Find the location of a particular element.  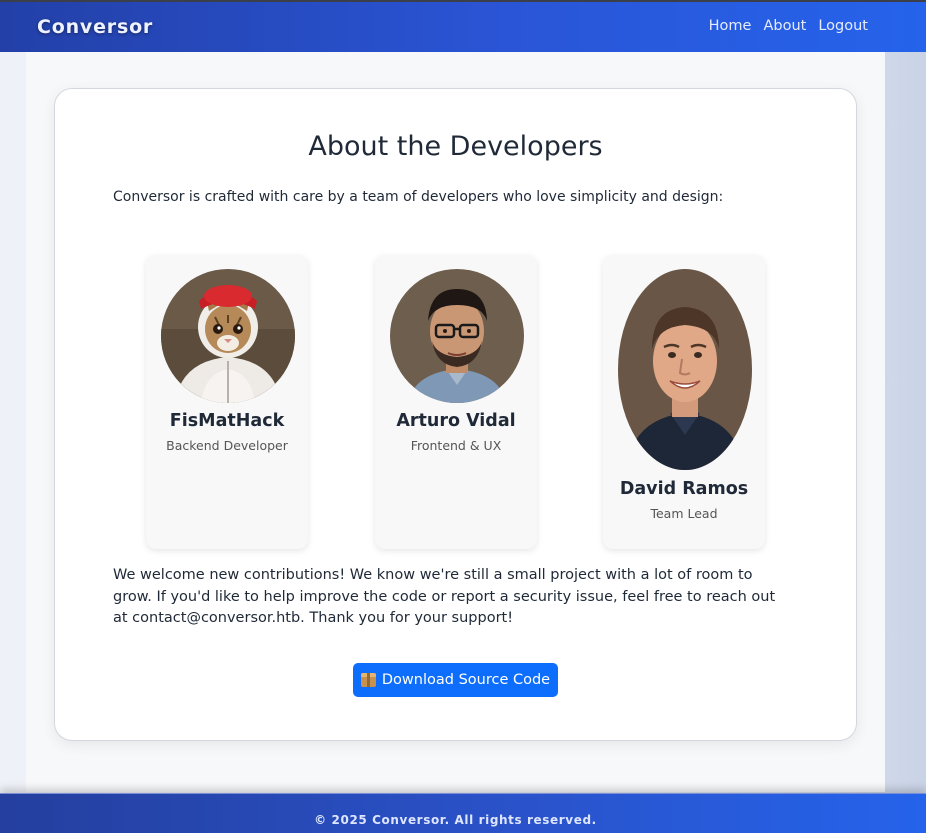

nav-links: Home About Logout is located at coordinates (788, 26).